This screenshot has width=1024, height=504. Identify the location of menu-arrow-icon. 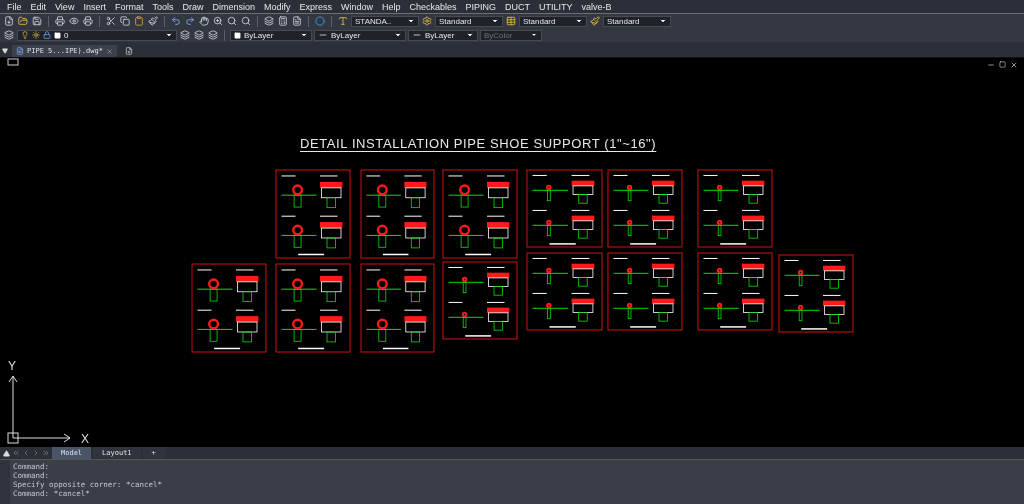
(5, 51).